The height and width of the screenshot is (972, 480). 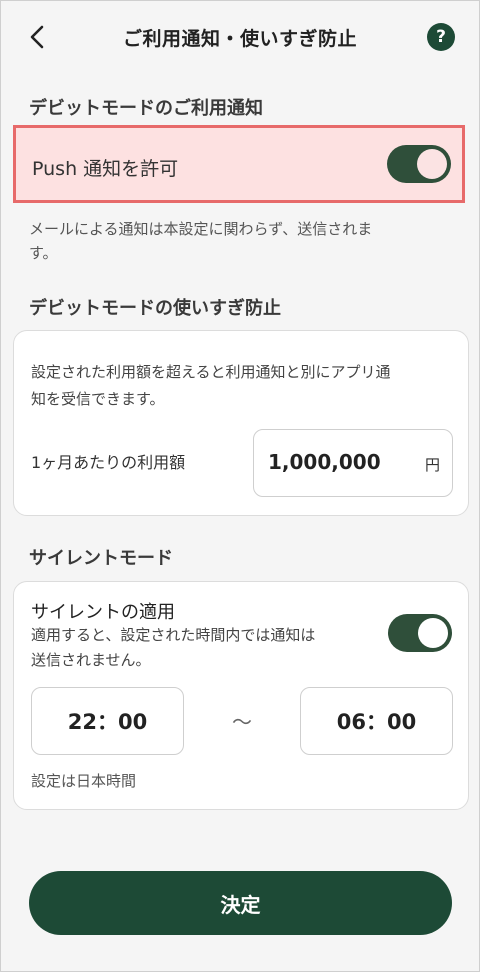 I want to click on monthly-amount-label: 1ヶ月あたりの利用額, so click(x=108, y=462).